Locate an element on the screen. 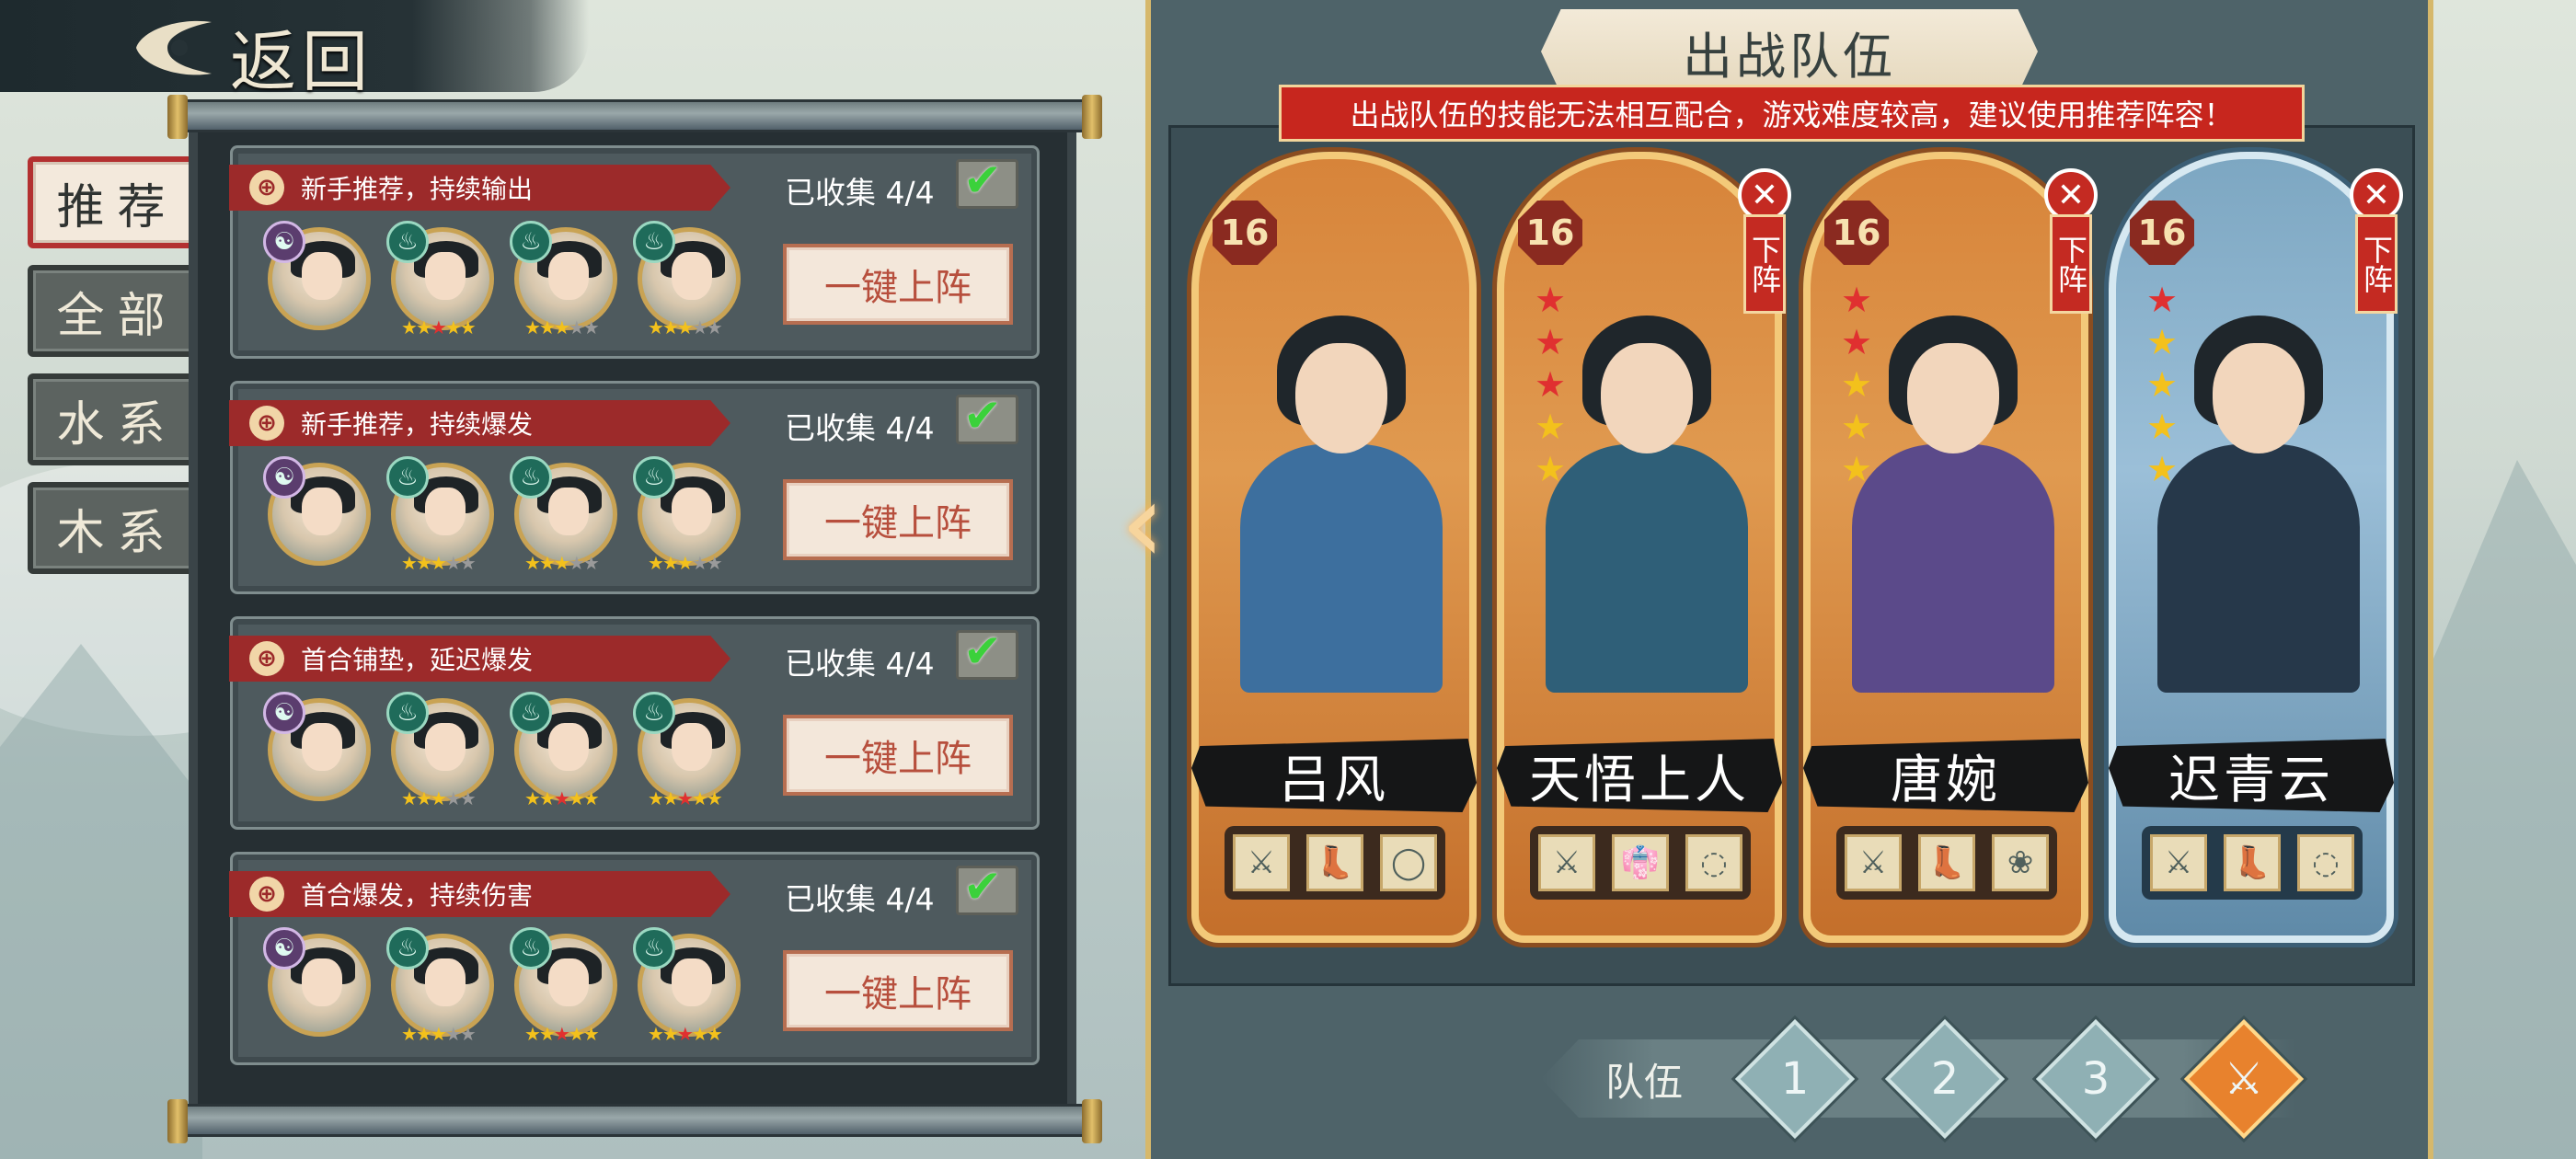  scroll-rod-bottom is located at coordinates (634, 1121).